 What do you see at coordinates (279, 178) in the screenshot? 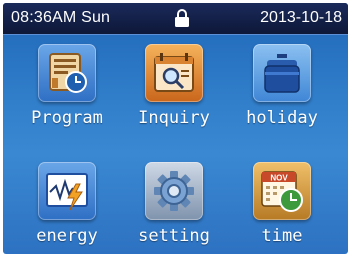
I see `calendar-month-text: NOV` at bounding box center [279, 178].